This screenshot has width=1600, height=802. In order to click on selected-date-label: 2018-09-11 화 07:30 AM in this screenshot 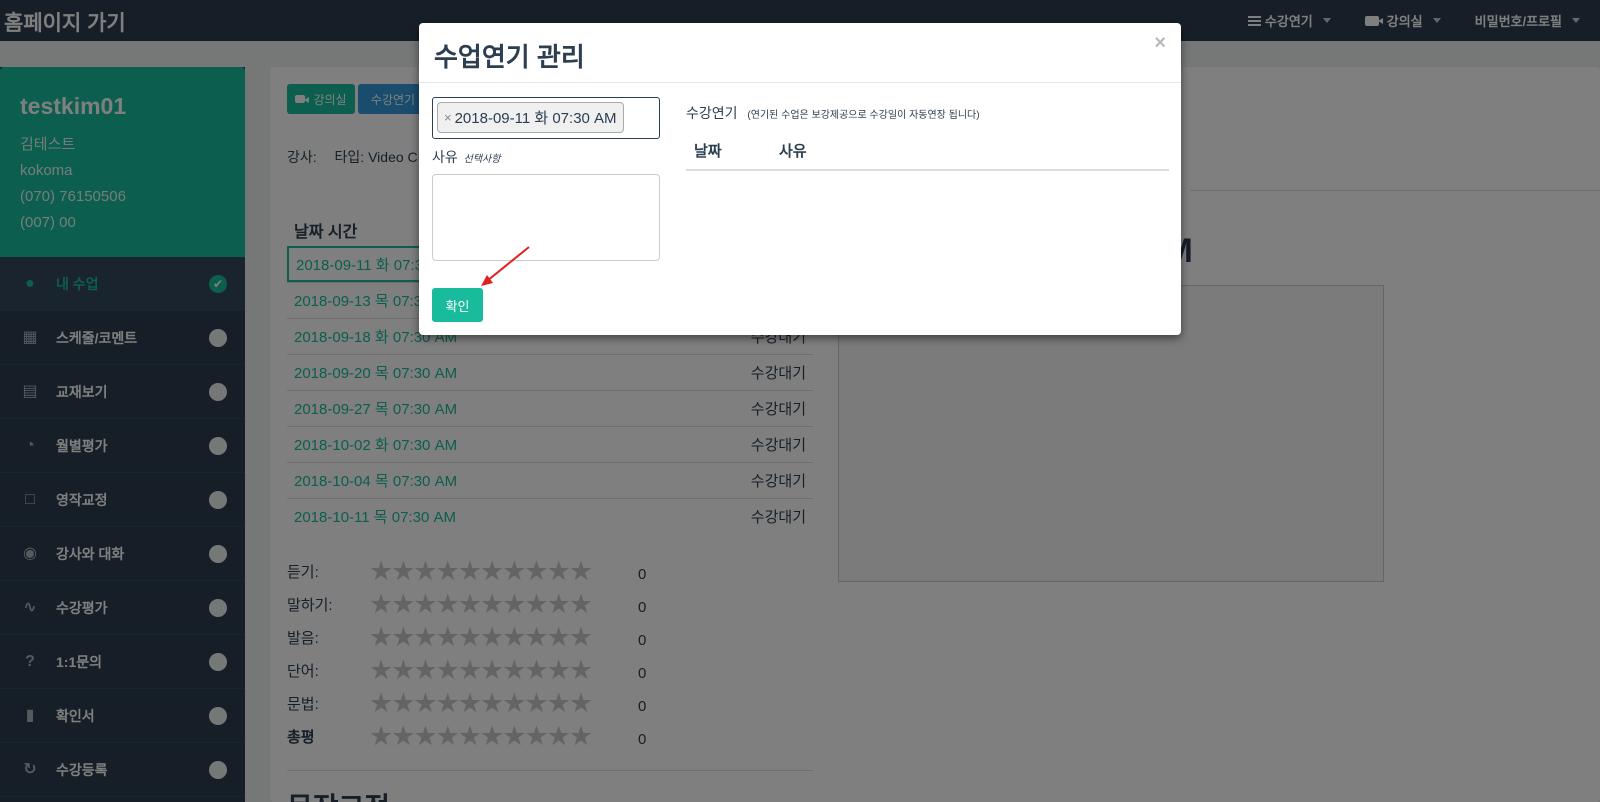, I will do `click(535, 118)`.